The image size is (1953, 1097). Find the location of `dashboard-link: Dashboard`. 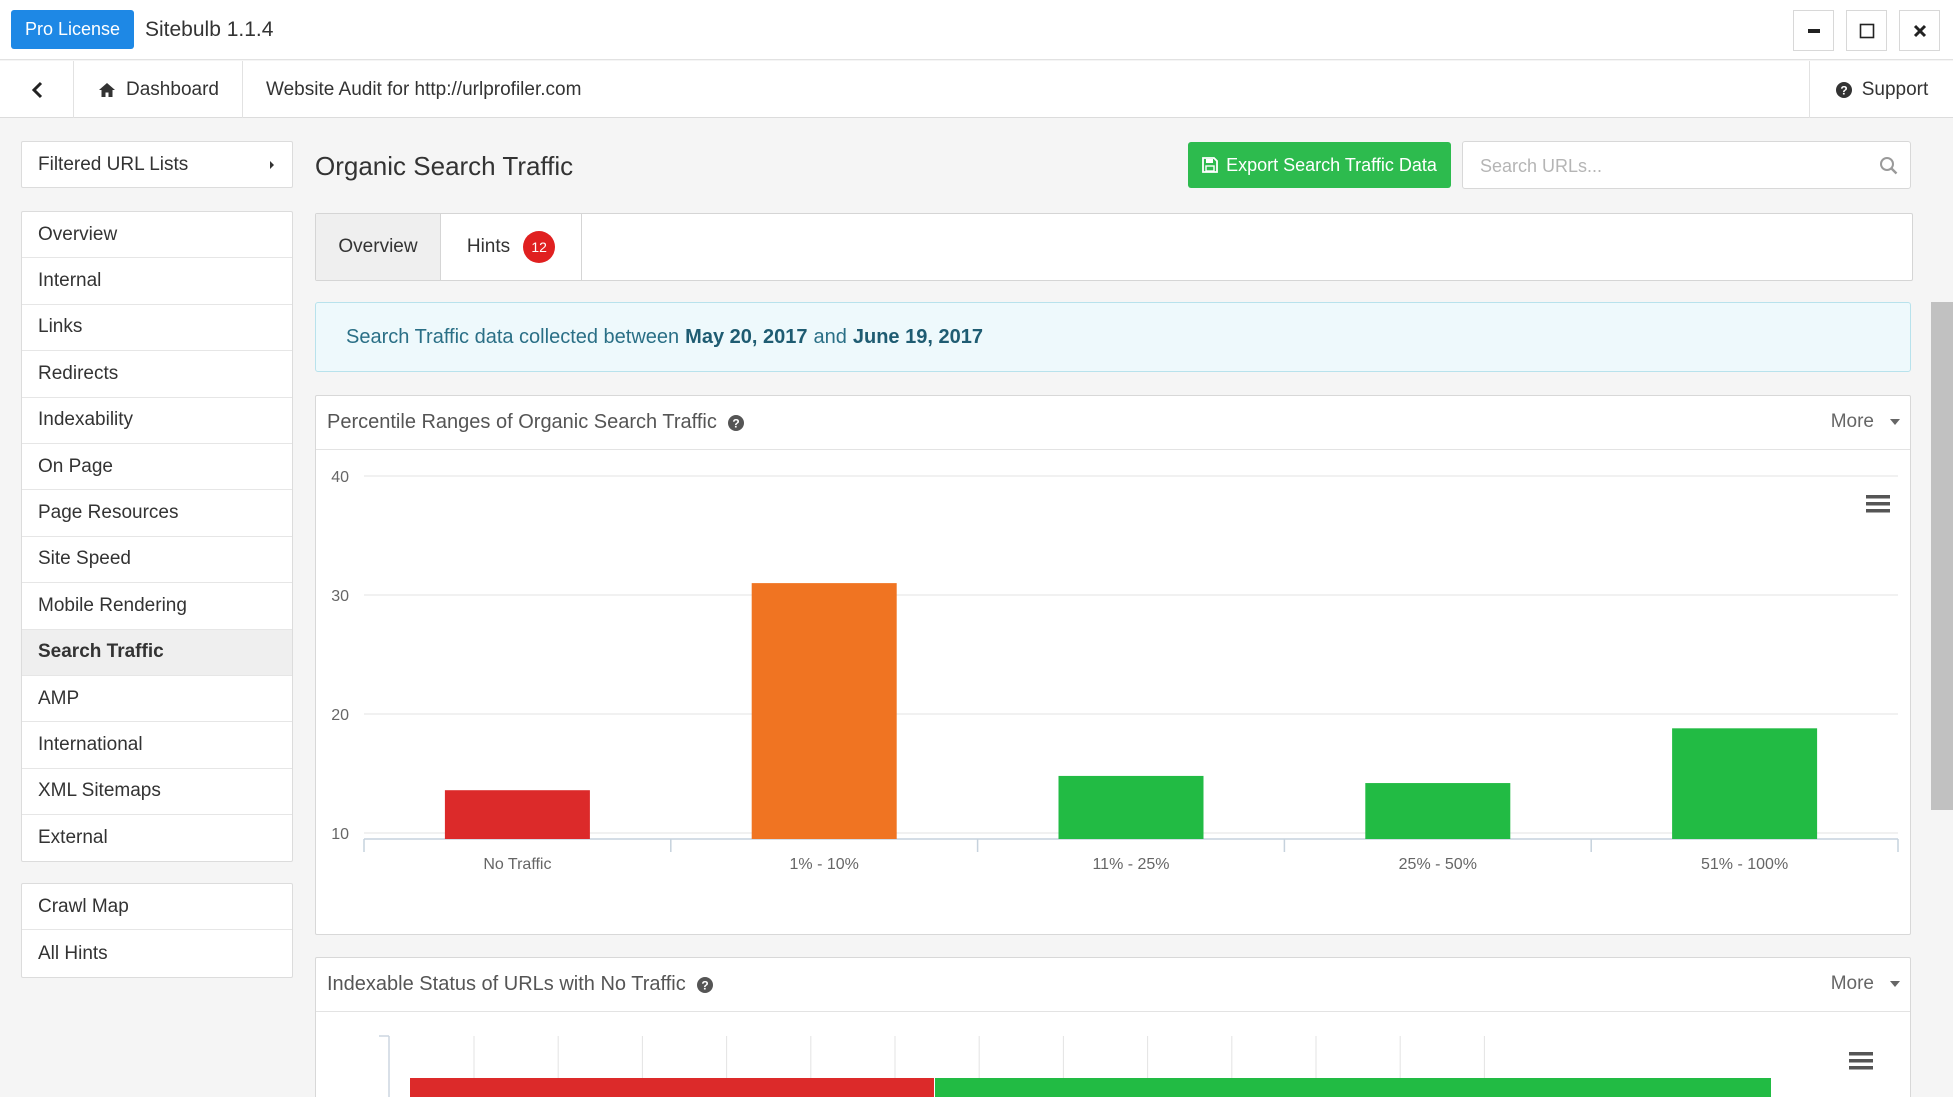

dashboard-link: Dashboard is located at coordinates (159, 89).